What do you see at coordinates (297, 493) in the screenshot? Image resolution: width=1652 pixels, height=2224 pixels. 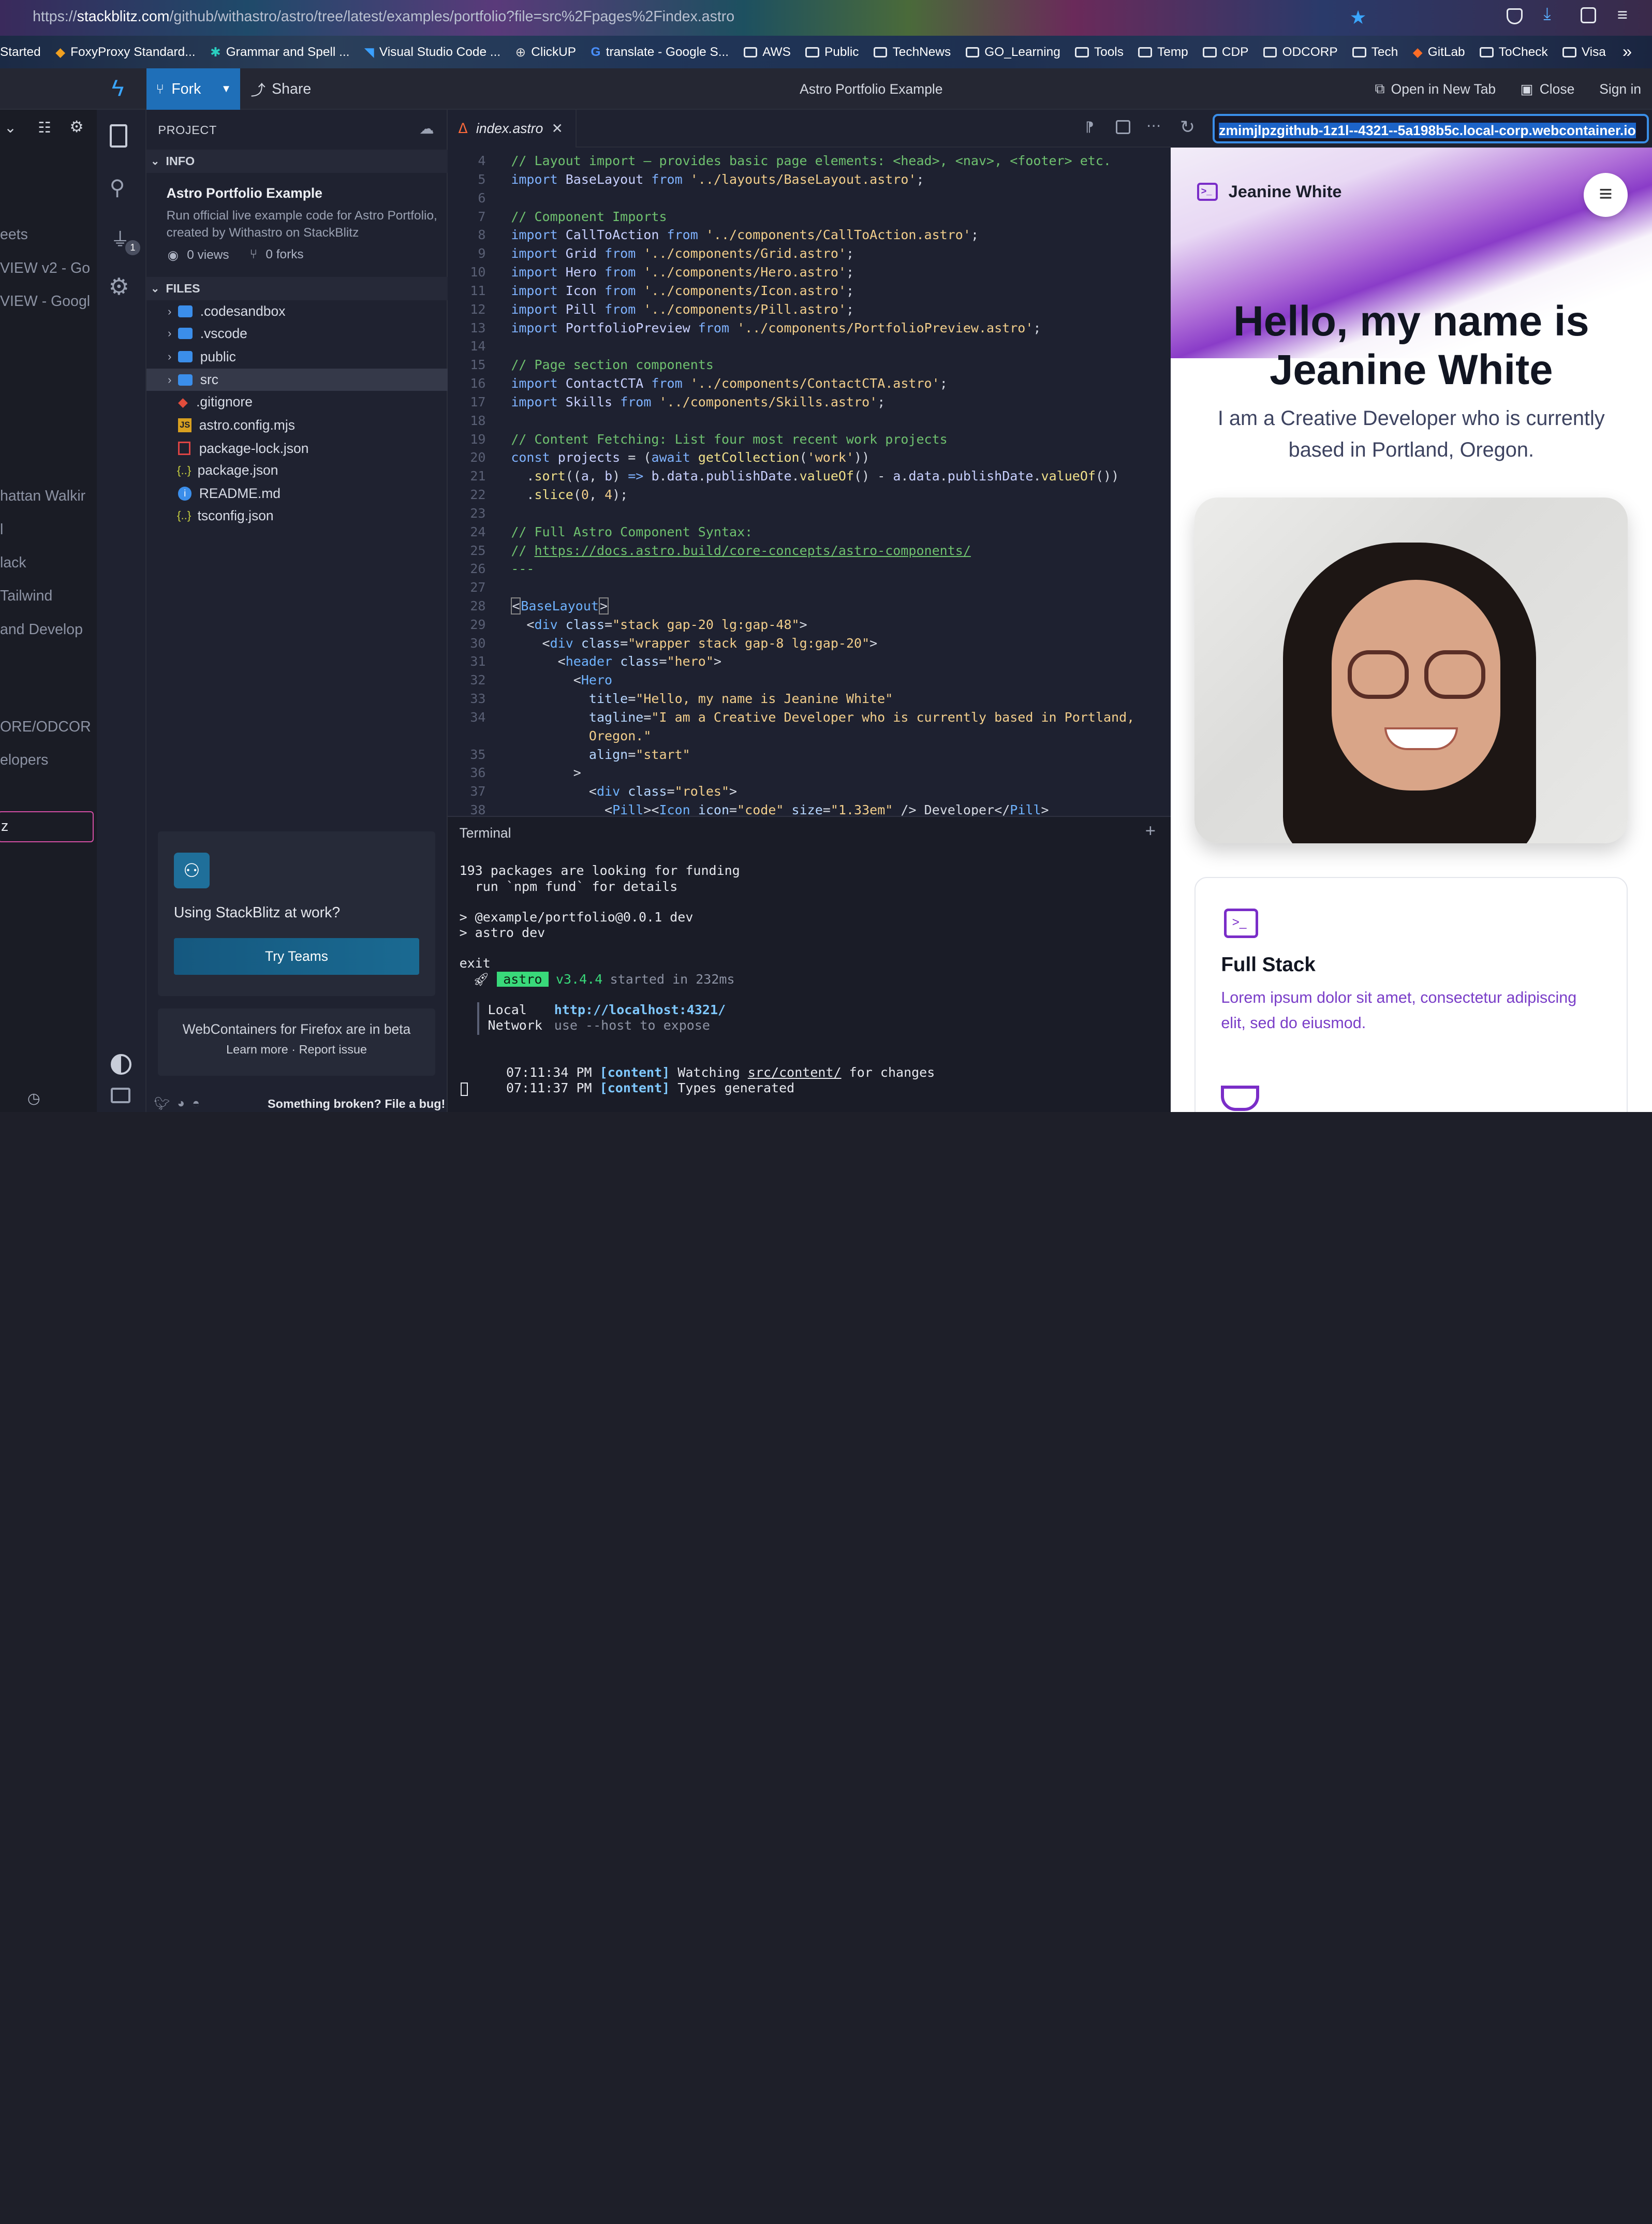 I see `file-tree-file: i README.md` at bounding box center [297, 493].